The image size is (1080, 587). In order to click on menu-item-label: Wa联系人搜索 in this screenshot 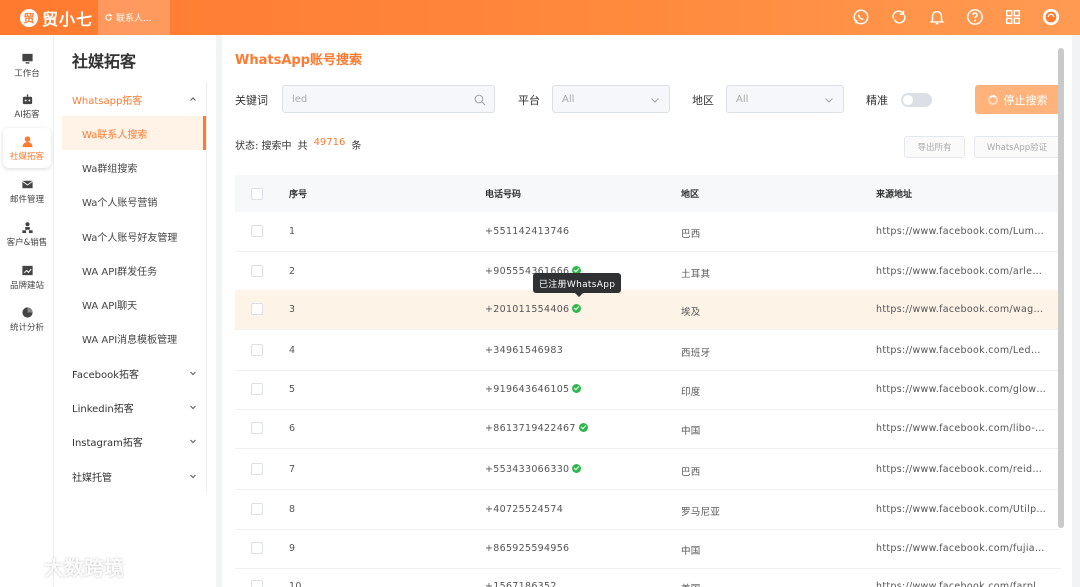, I will do `click(115, 135)`.